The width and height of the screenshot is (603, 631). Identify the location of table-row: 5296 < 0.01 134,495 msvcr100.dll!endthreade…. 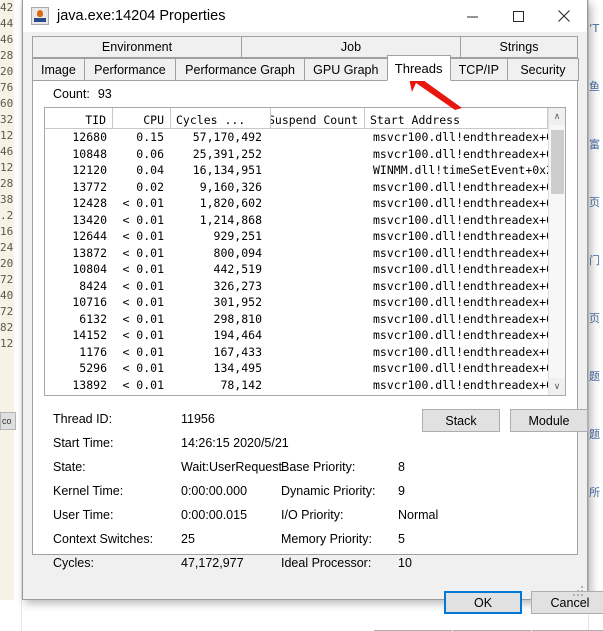
(296, 368).